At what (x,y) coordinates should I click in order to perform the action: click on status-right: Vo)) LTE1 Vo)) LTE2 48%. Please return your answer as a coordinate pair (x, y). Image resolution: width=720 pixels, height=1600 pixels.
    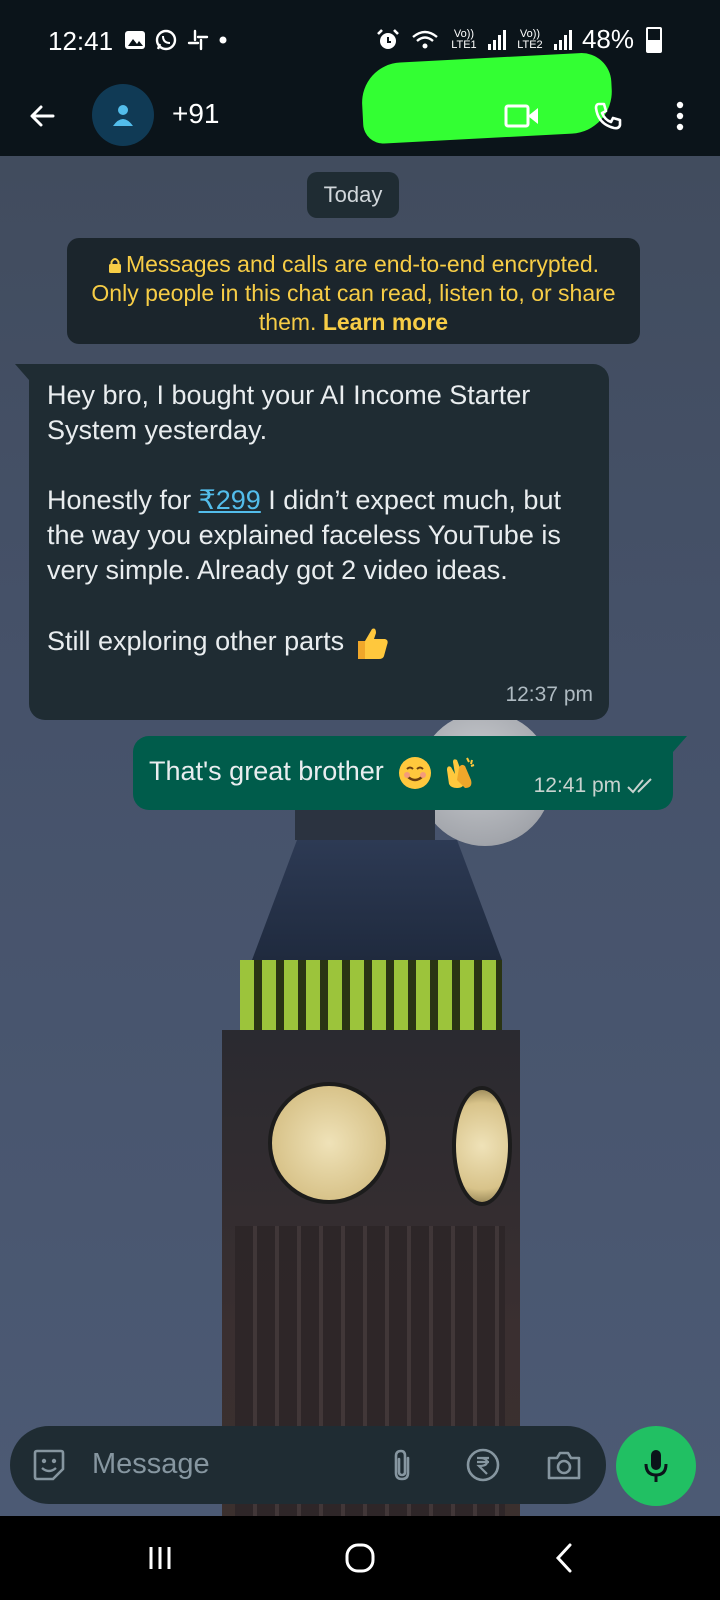
    Looking at the image, I should click on (519, 39).